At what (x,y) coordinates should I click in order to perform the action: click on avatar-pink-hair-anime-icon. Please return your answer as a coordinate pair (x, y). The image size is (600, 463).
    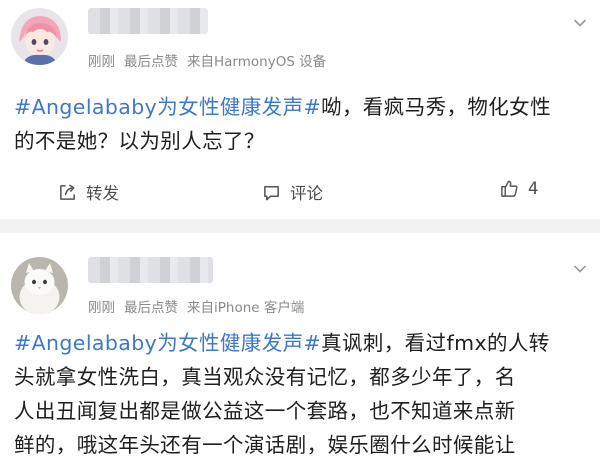
    Looking at the image, I should click on (39, 36).